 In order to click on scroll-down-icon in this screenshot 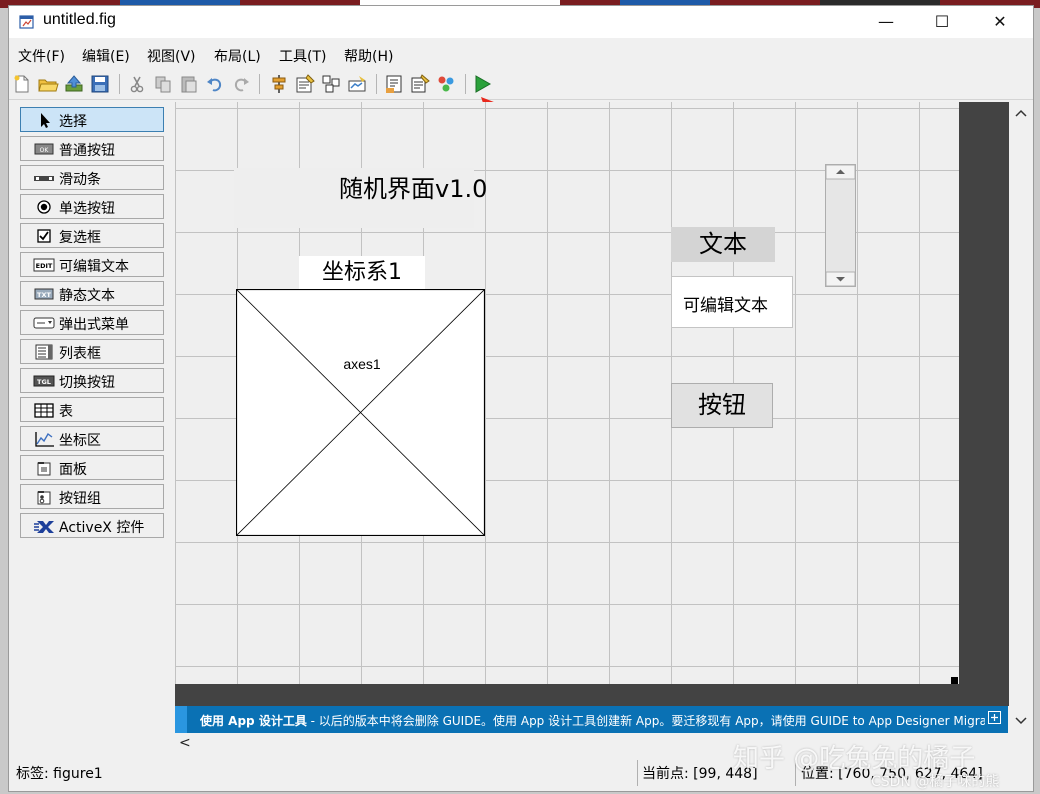, I will do `click(1021, 720)`.